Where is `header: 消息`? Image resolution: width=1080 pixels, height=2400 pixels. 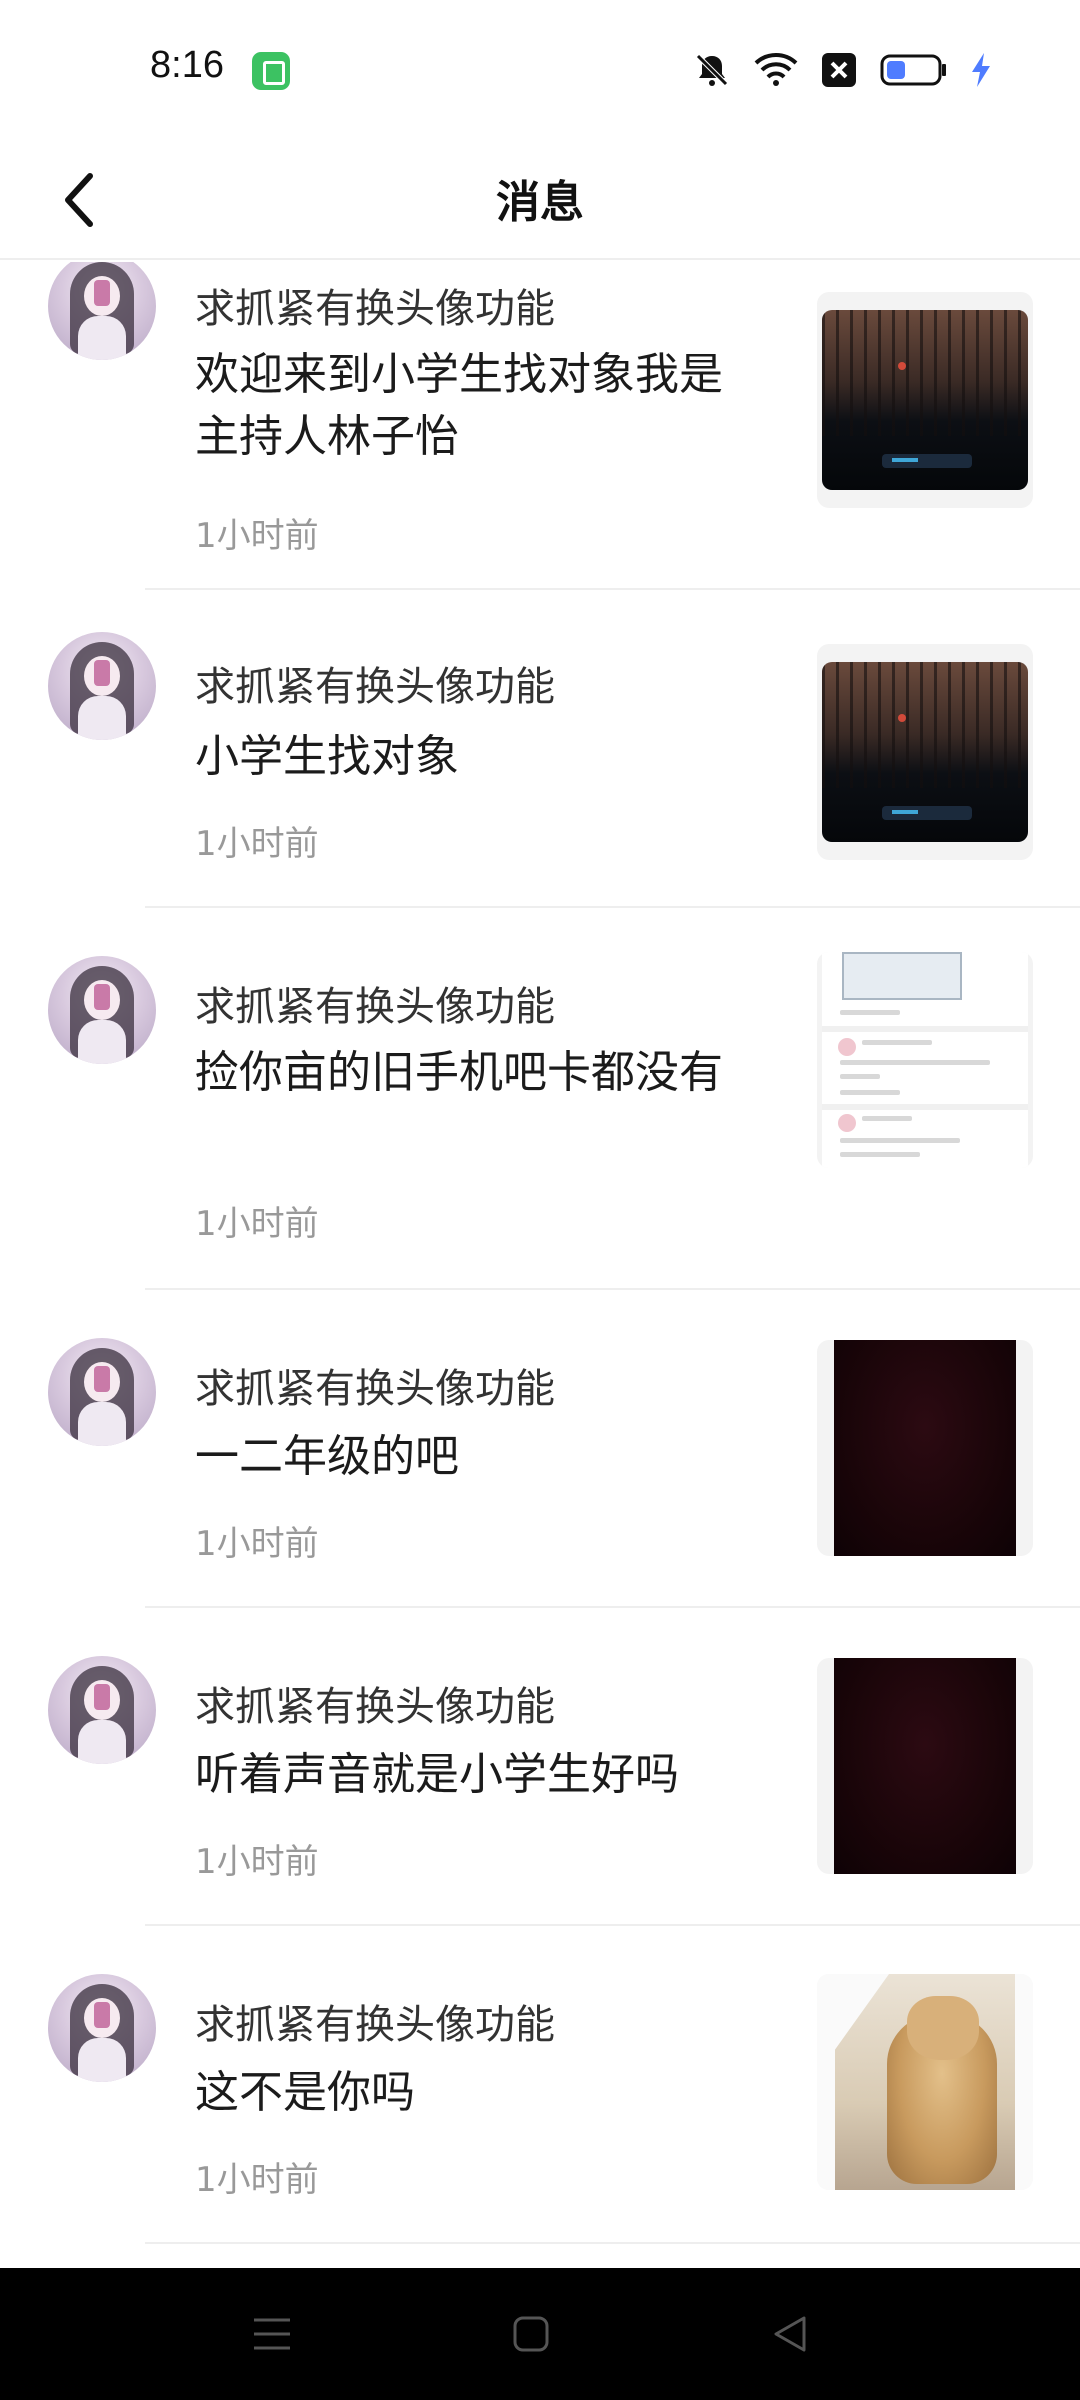
header: 消息 is located at coordinates (540, 200).